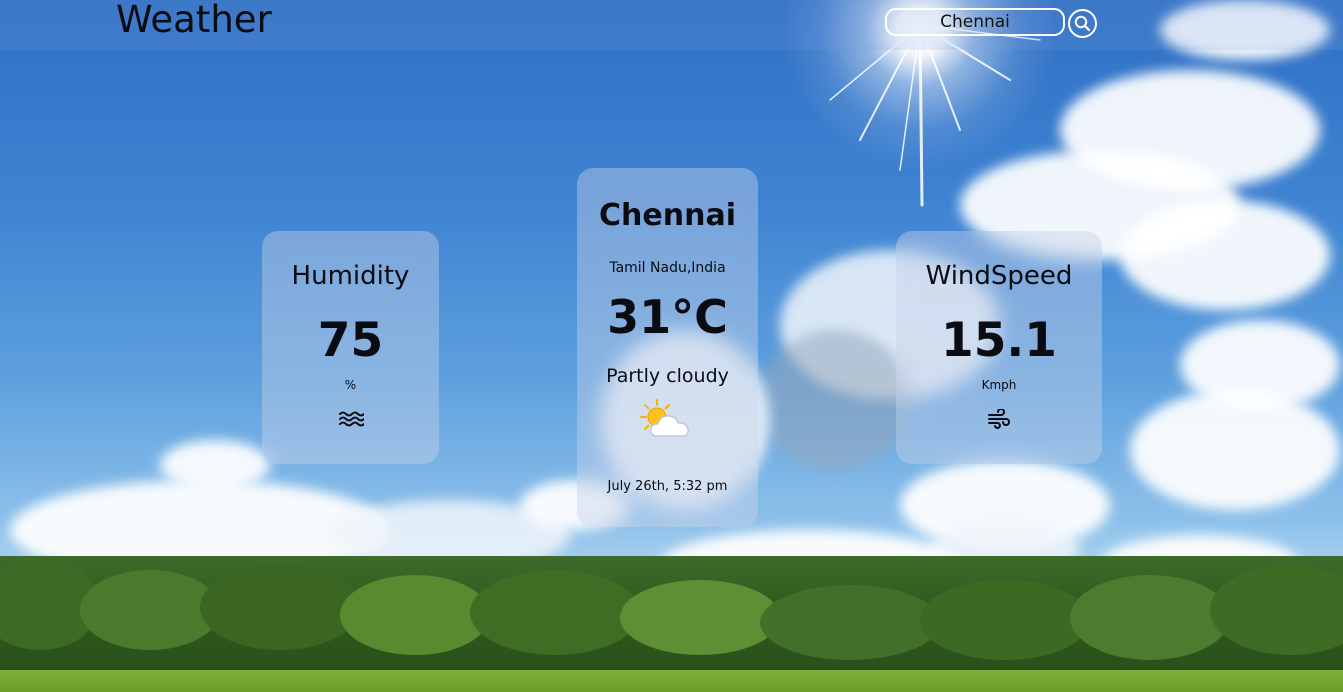 The width and height of the screenshot is (1343, 692). Describe the element at coordinates (999, 385) in the screenshot. I see `windspeed-unit: Kmph` at that location.